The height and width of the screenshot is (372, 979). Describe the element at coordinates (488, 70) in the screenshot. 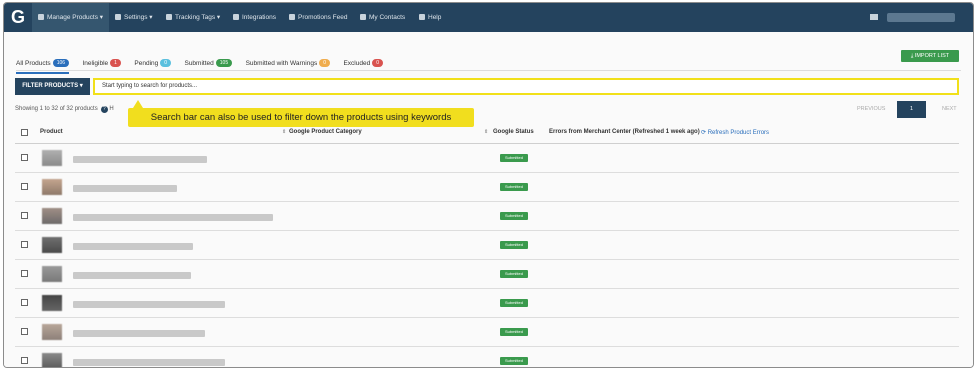

I see `tabs-divider` at that location.